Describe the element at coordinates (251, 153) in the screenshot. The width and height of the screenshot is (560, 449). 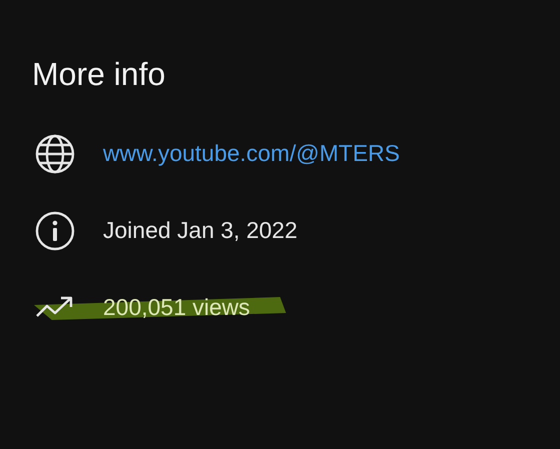
I see `channel-link: www.youtube.com/@MTERS` at that location.